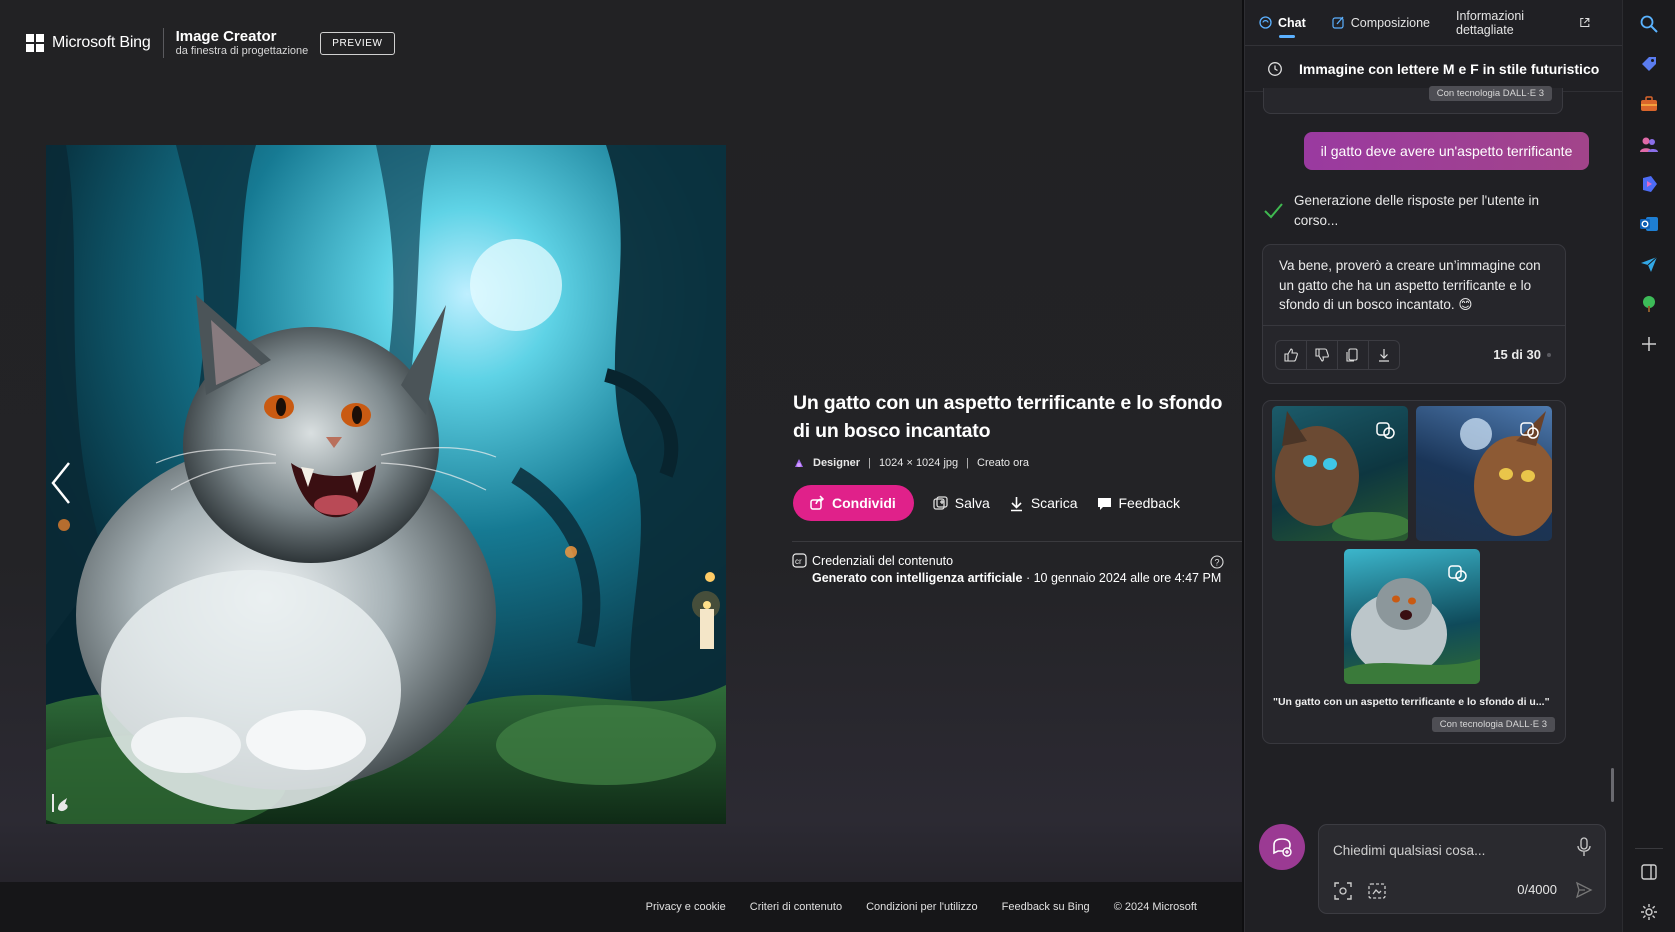  I want to click on previous-result-card: Con tecnologia DALL·E 3, so click(1413, 100).